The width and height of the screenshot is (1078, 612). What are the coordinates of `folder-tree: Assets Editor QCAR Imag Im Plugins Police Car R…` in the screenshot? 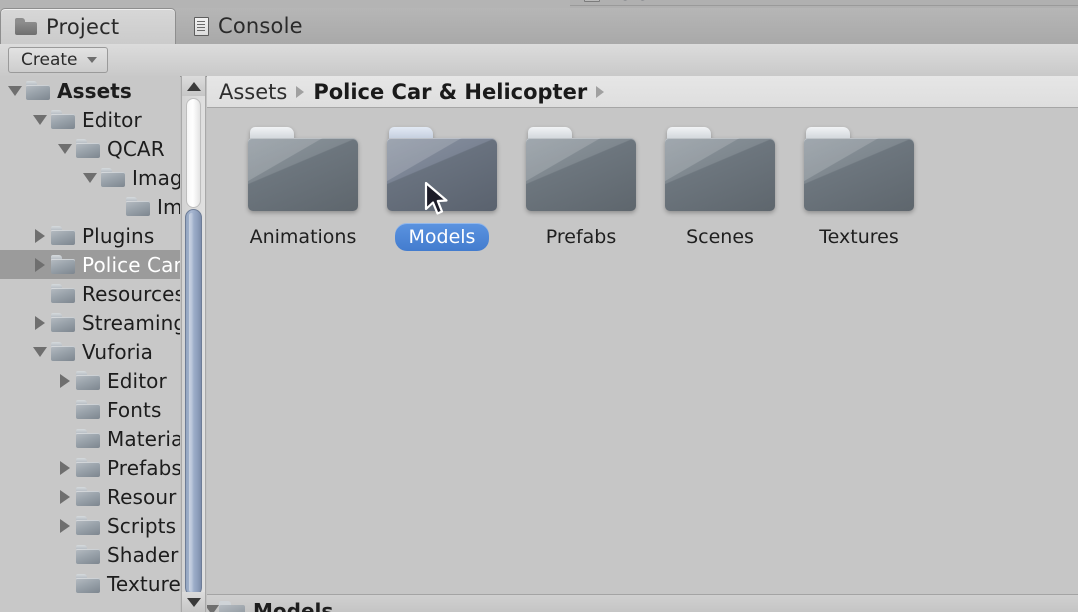 It's located at (90, 344).